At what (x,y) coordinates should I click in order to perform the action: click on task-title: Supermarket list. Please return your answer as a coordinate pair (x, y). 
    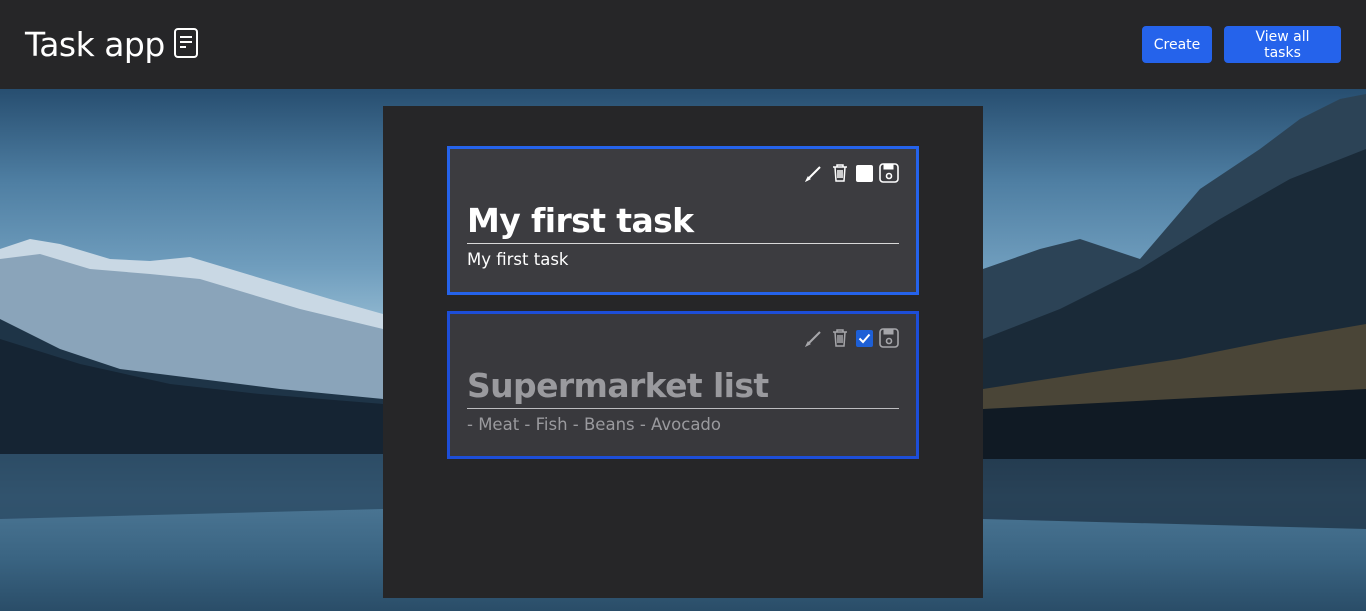
    Looking at the image, I should click on (683, 387).